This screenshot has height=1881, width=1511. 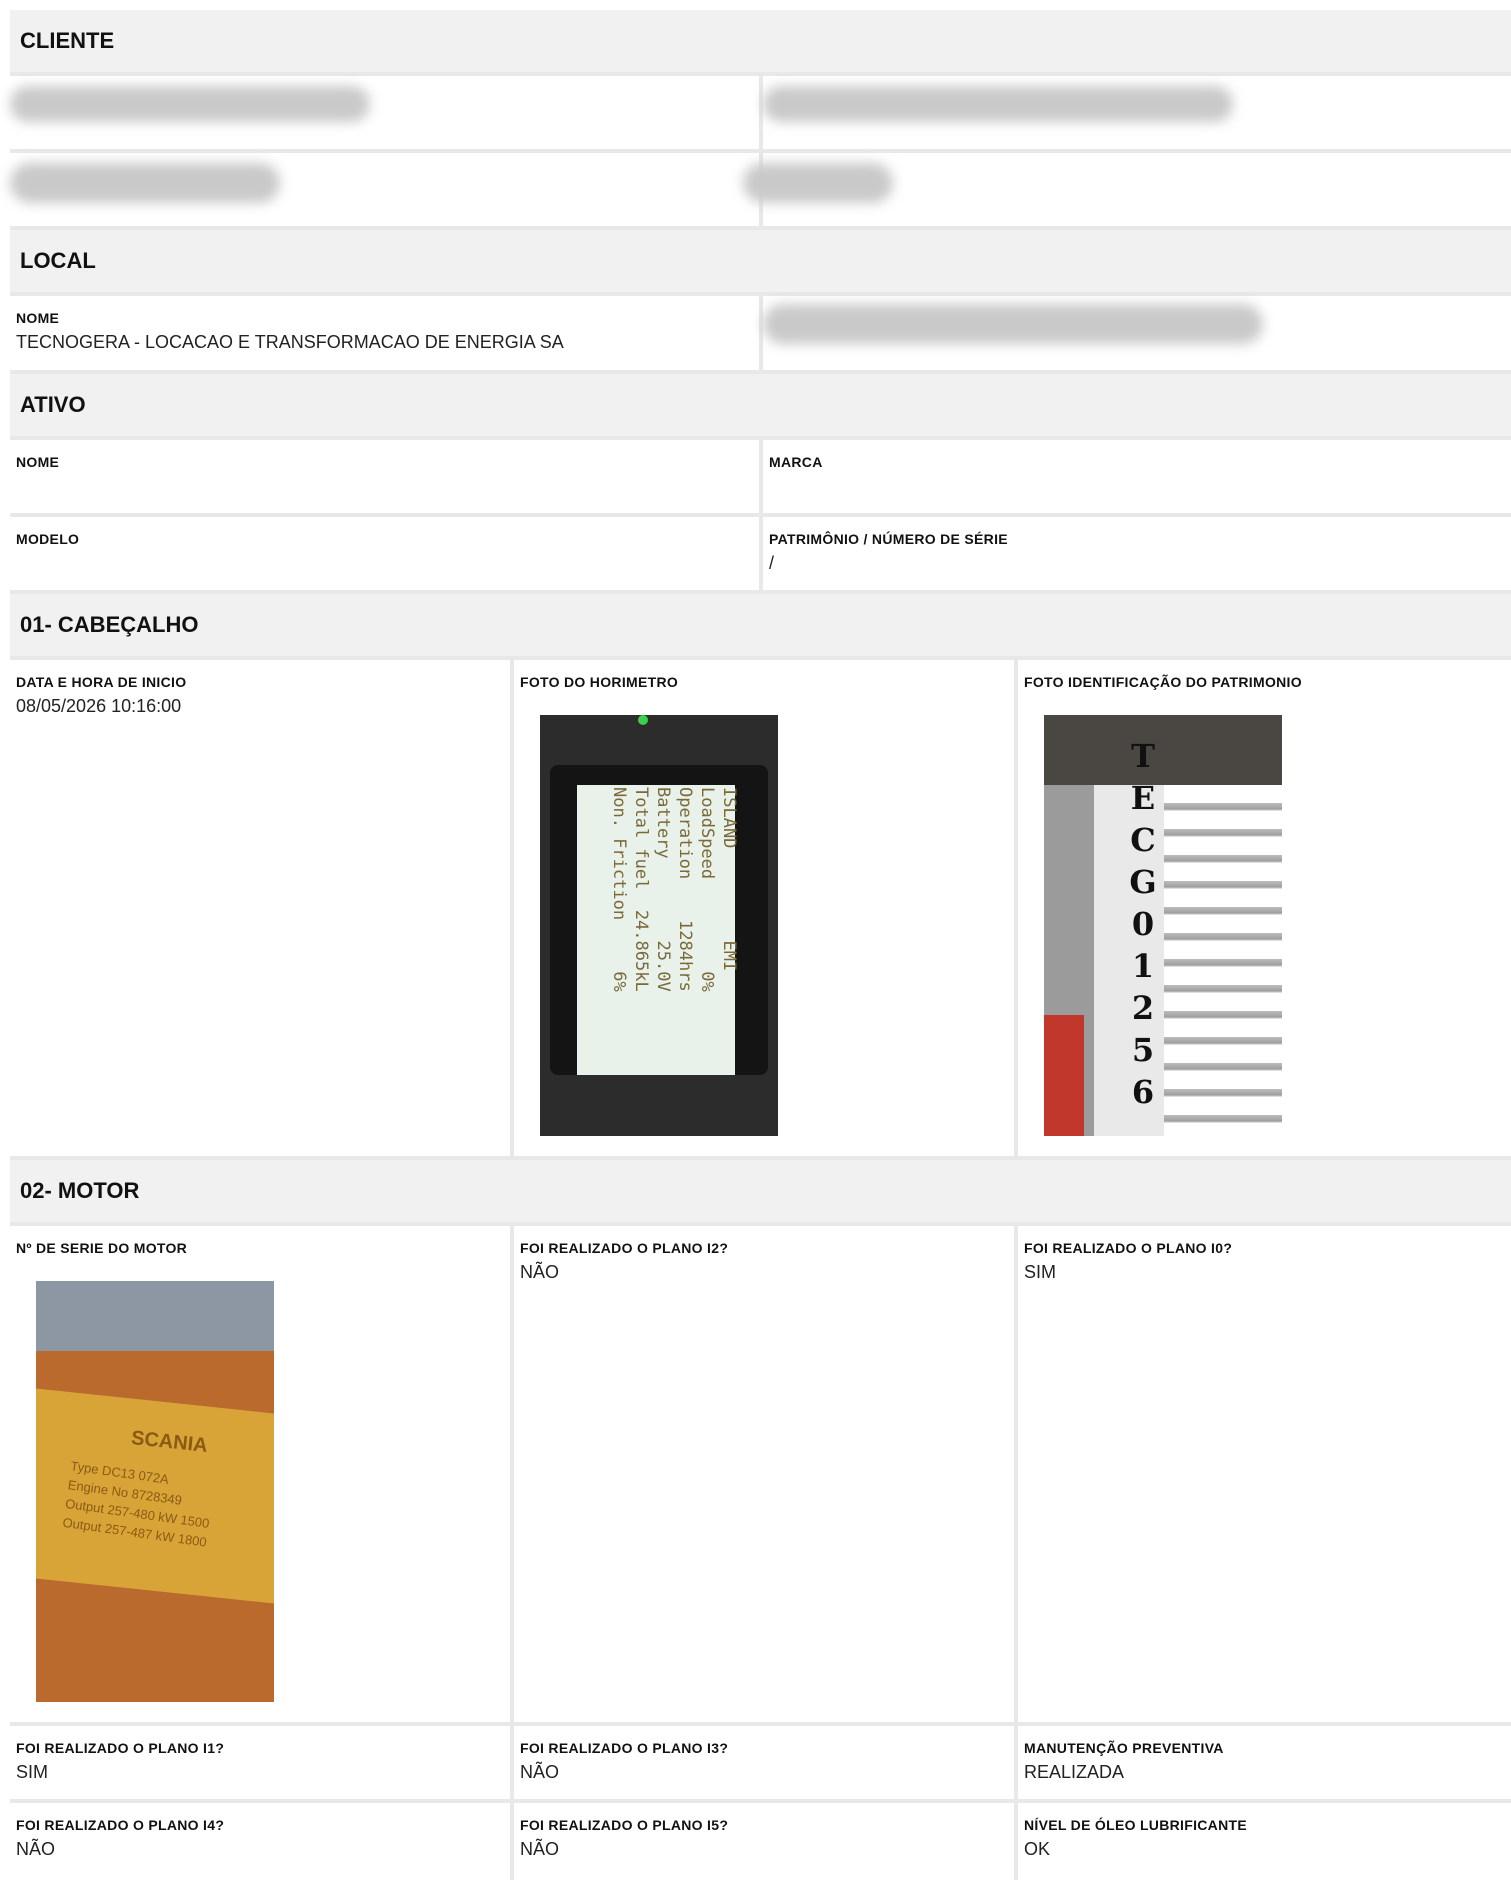 I want to click on section-title: 01- CABEÇALHO, so click(x=109, y=624).